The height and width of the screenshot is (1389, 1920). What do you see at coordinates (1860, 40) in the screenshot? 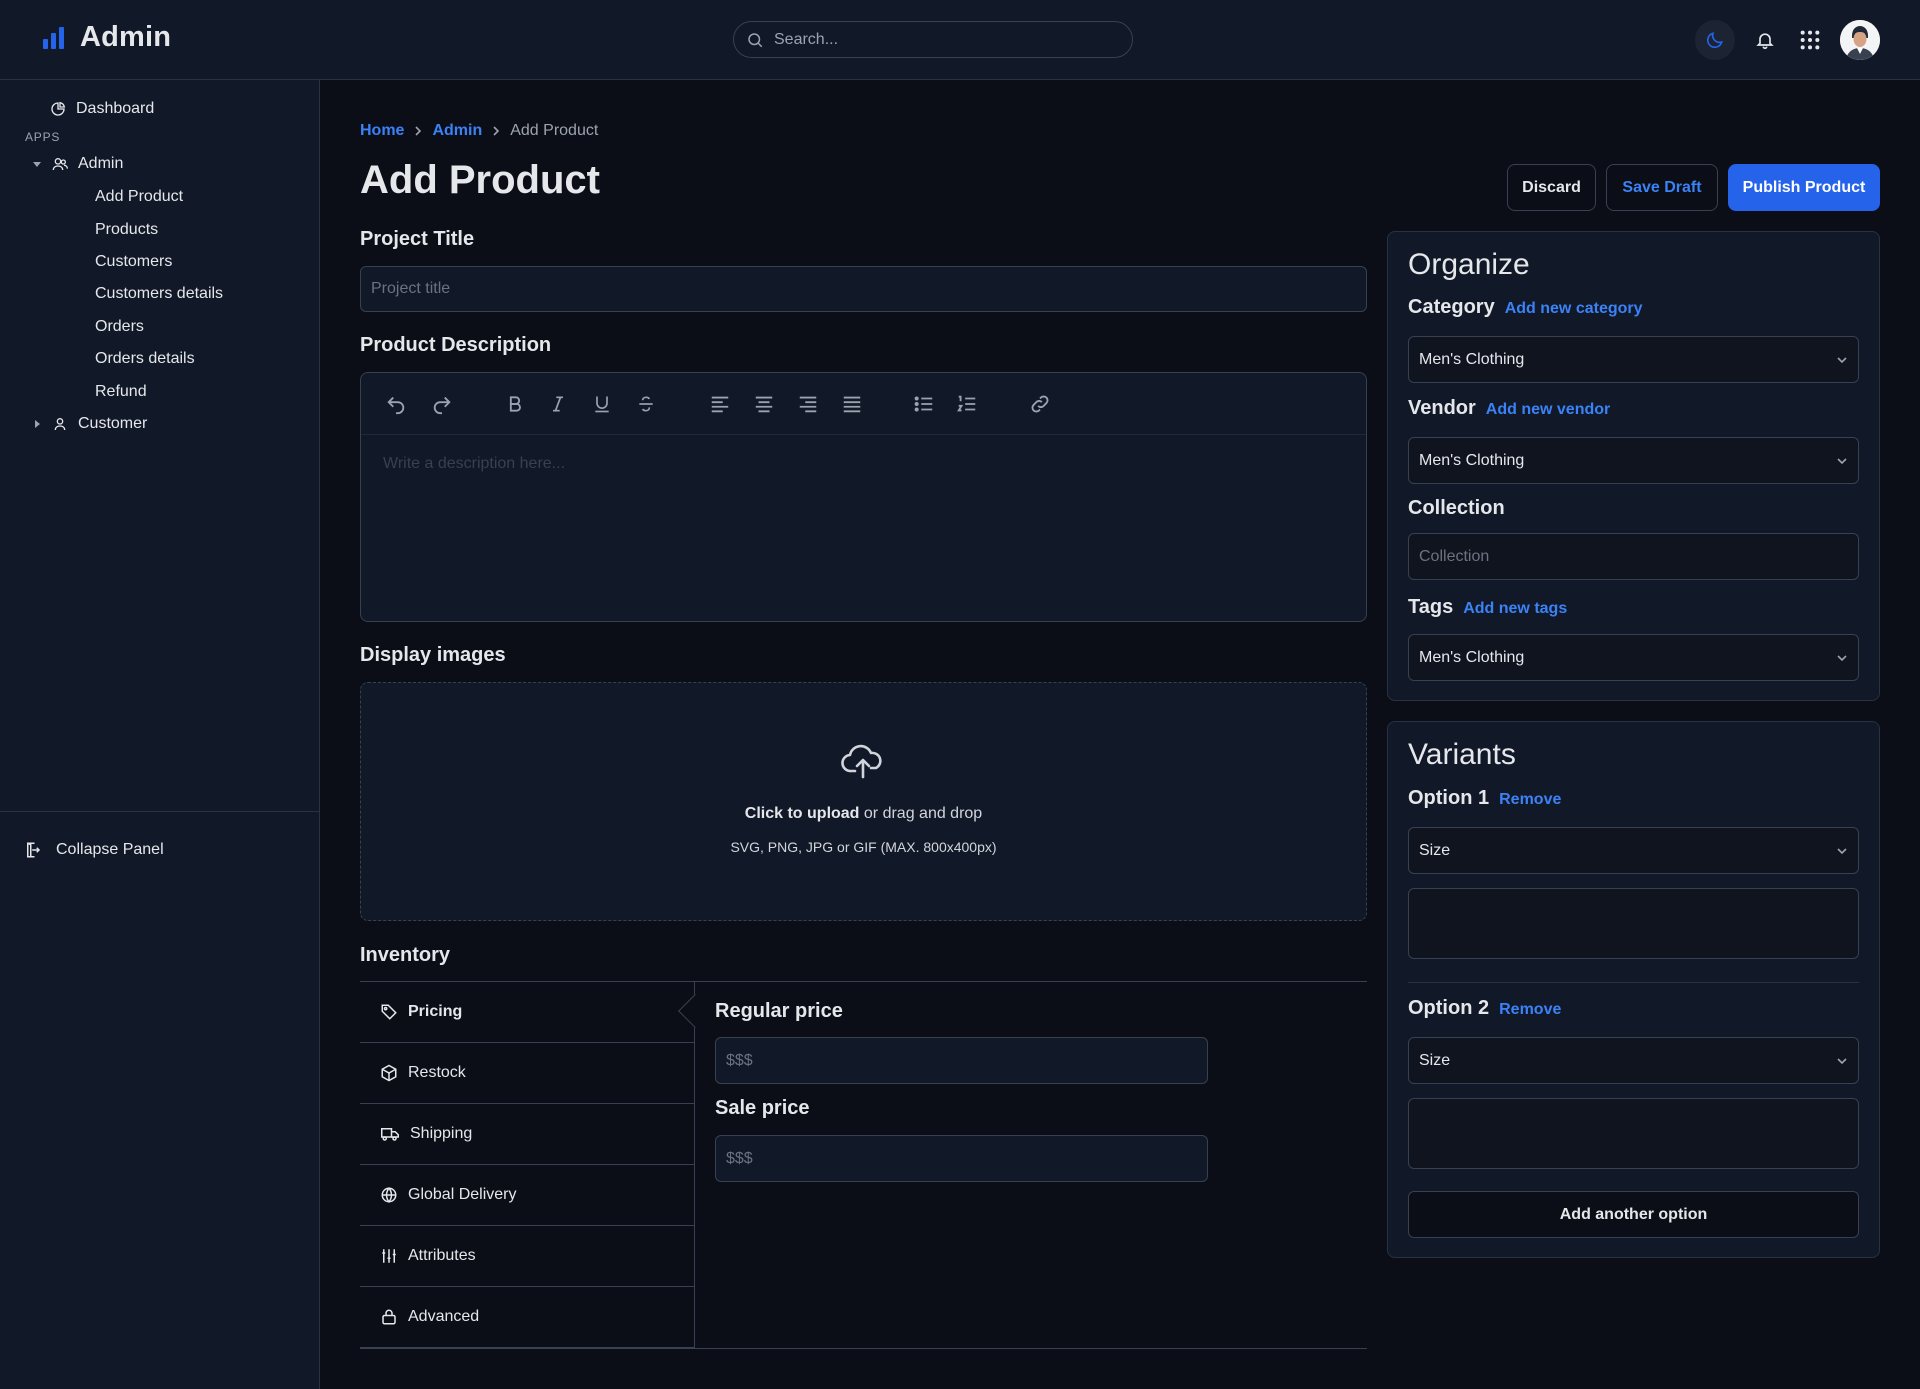
I see `user-avatar` at bounding box center [1860, 40].